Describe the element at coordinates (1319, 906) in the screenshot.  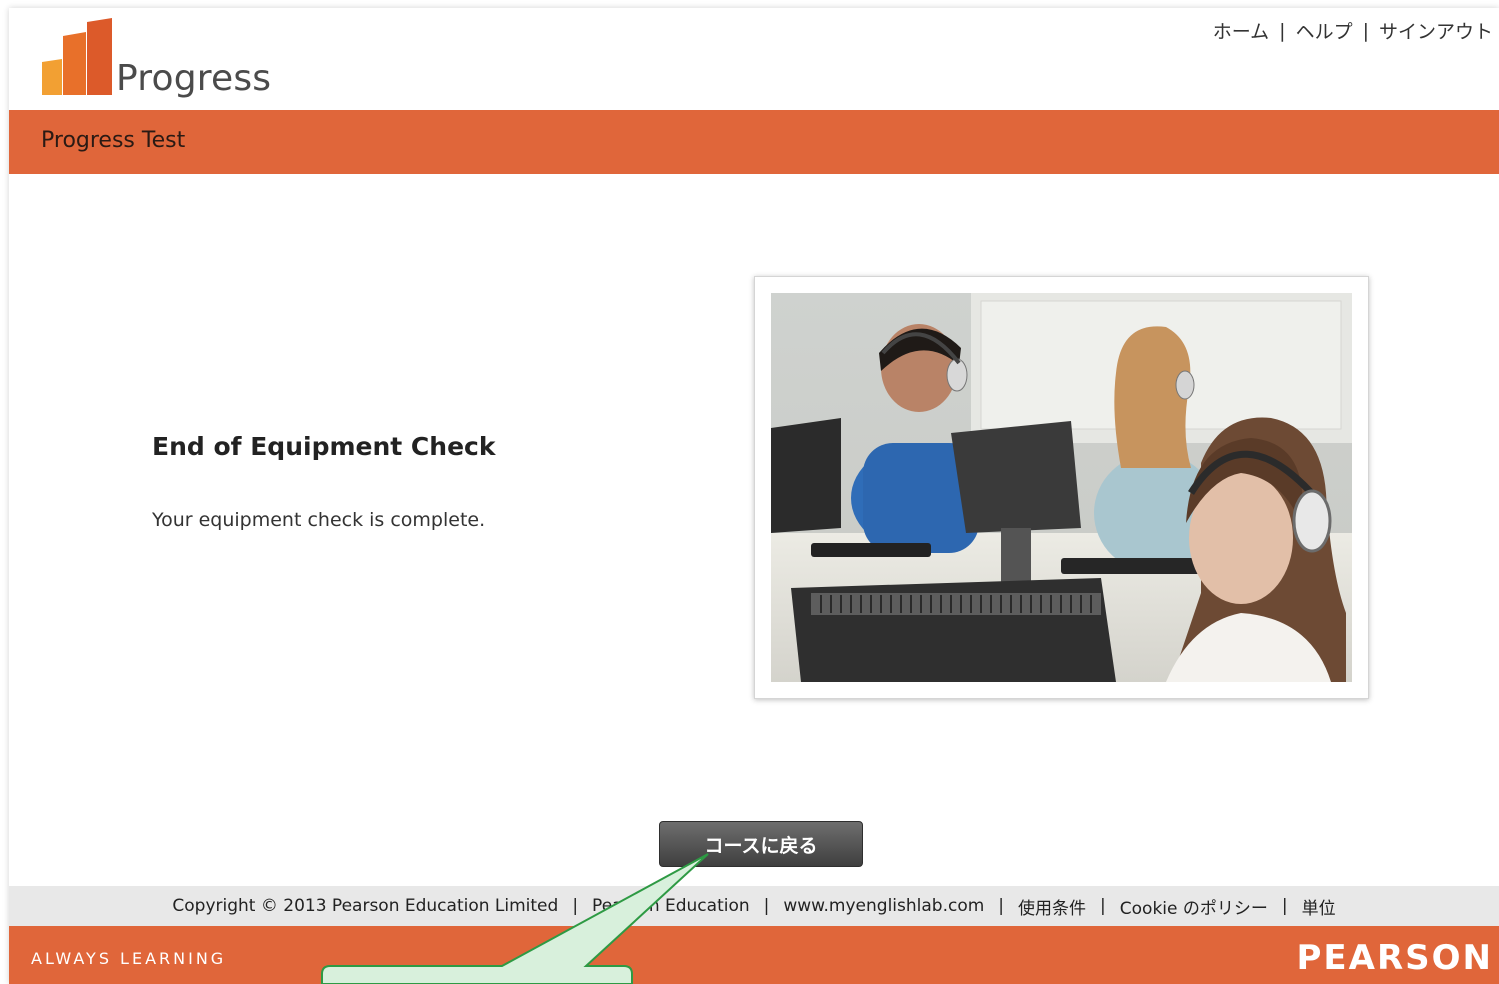
I see `footer-link-units: 単位` at that location.